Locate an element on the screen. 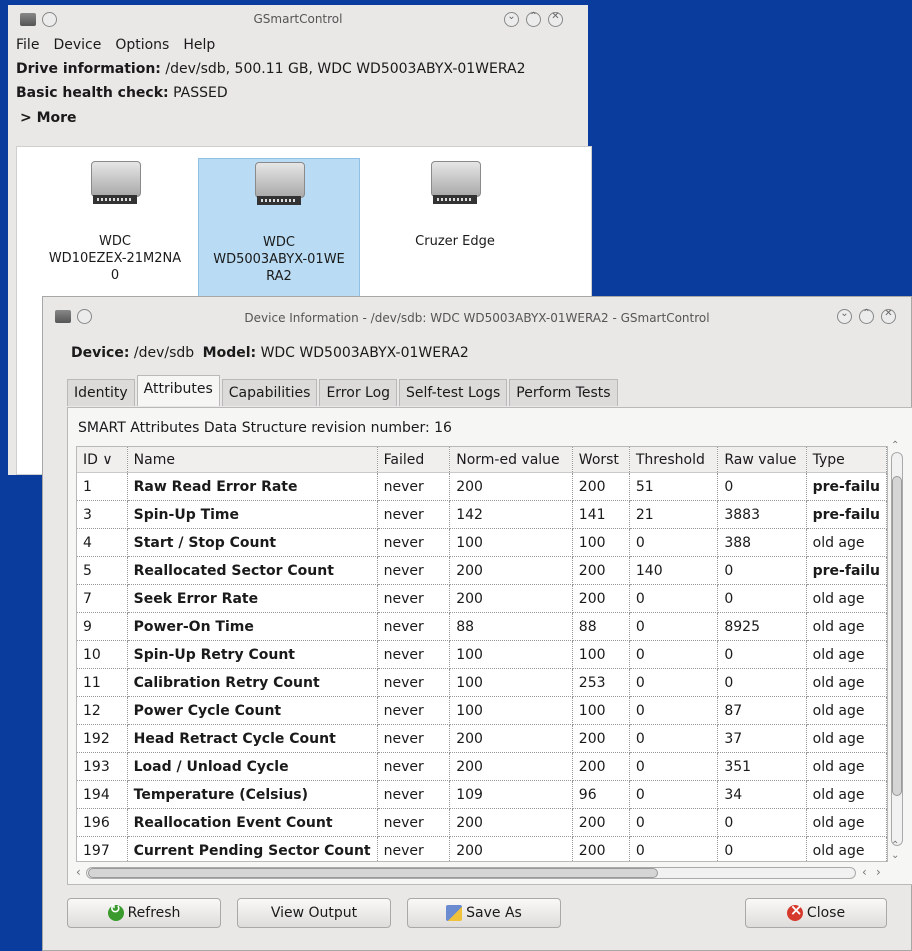  tab-capabilities: Capabilities is located at coordinates (269, 392).